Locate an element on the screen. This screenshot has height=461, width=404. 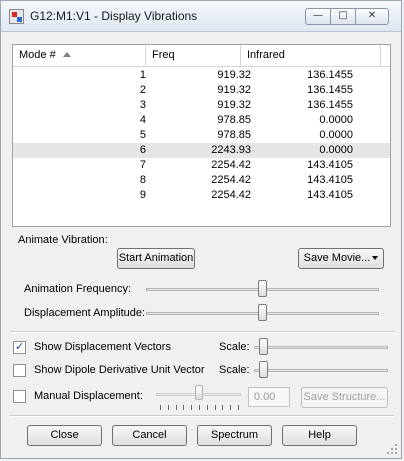
table-row: 7 2254.42 143.4105 is located at coordinates (201, 165).